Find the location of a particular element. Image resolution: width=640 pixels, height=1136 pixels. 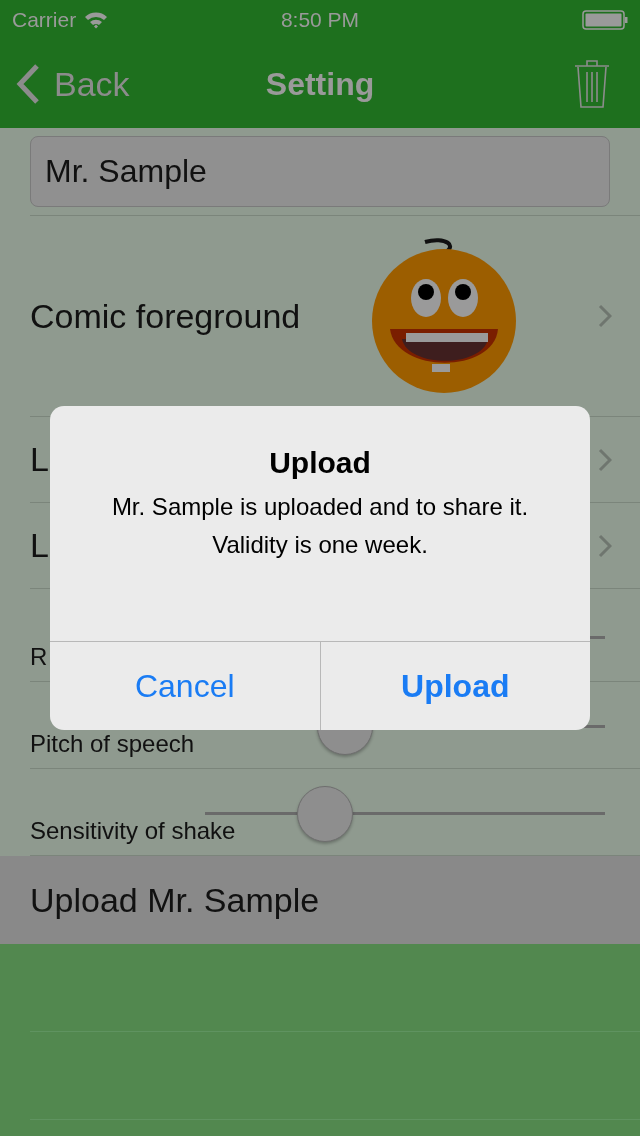

name-field: Mr. Sample is located at coordinates (320, 171).